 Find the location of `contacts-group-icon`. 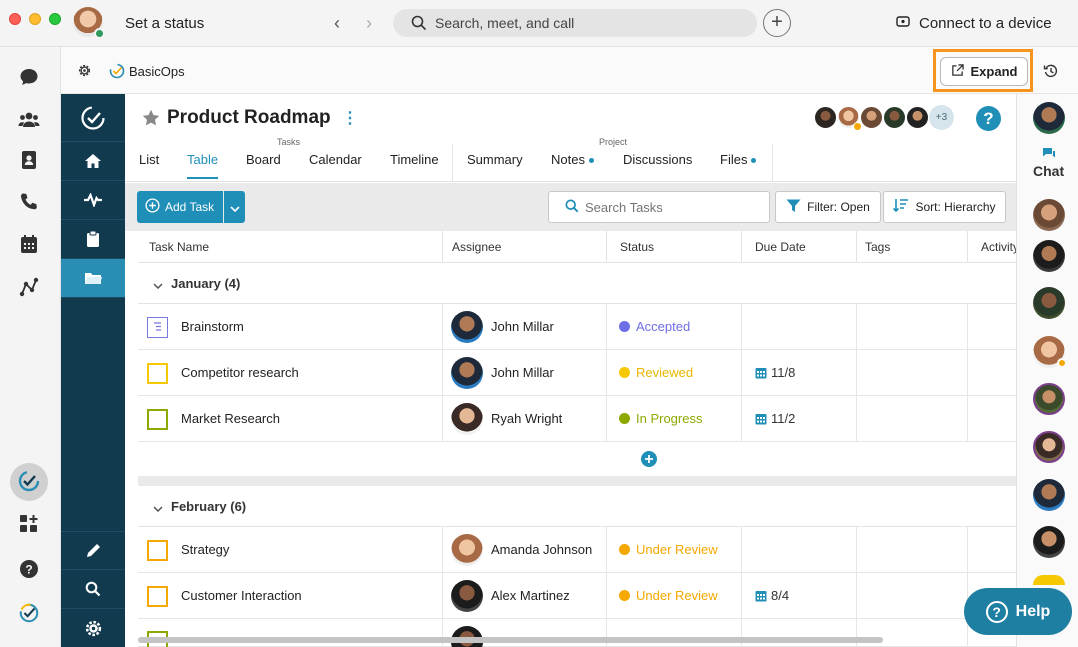

contacts-group-icon is located at coordinates (29, 119).